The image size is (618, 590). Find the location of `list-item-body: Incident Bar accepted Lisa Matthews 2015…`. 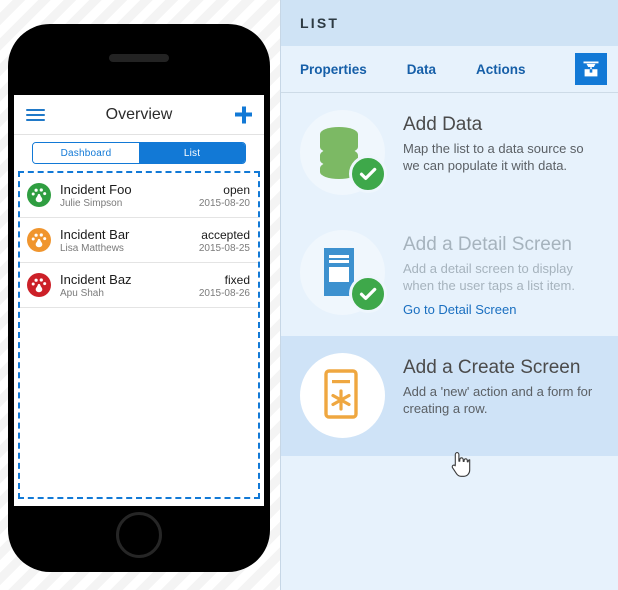

list-item-body: Incident Bar accepted Lisa Matthews 2015… is located at coordinates (155, 240).